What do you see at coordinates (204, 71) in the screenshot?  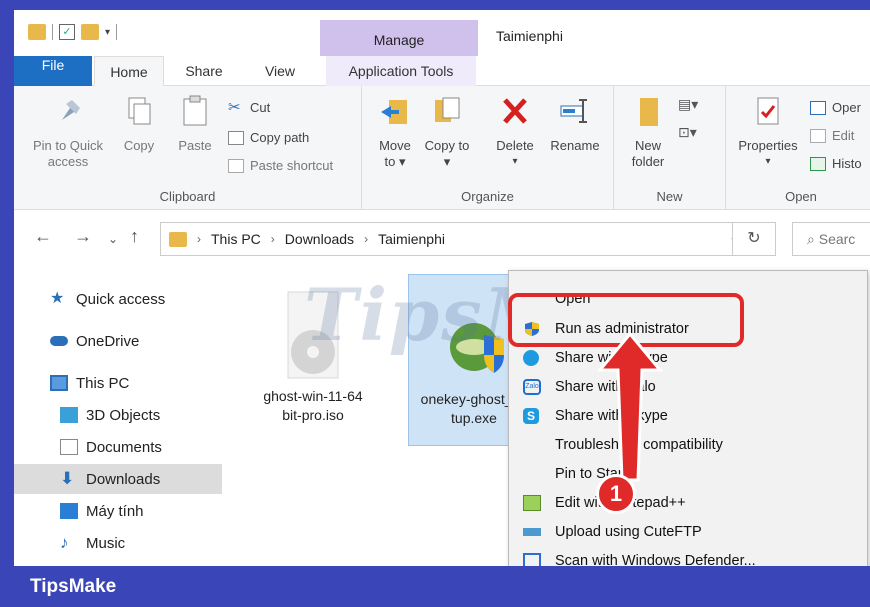 I see `tab-share: Share` at bounding box center [204, 71].